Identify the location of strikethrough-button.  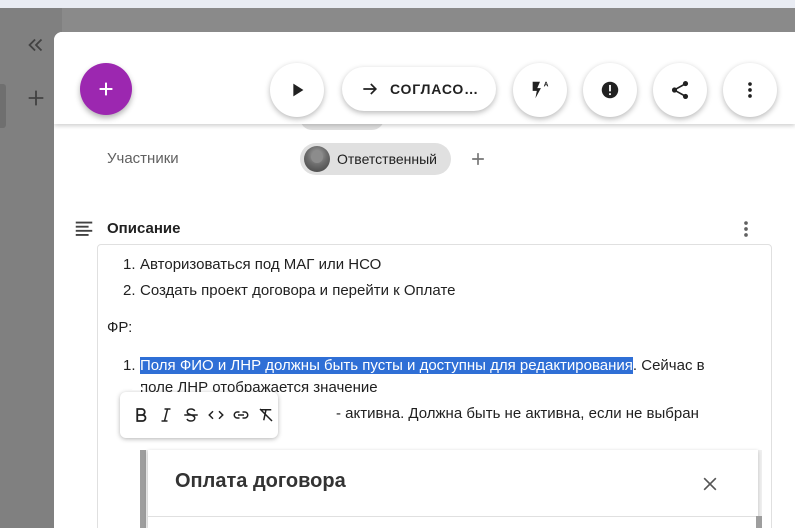
(190, 415).